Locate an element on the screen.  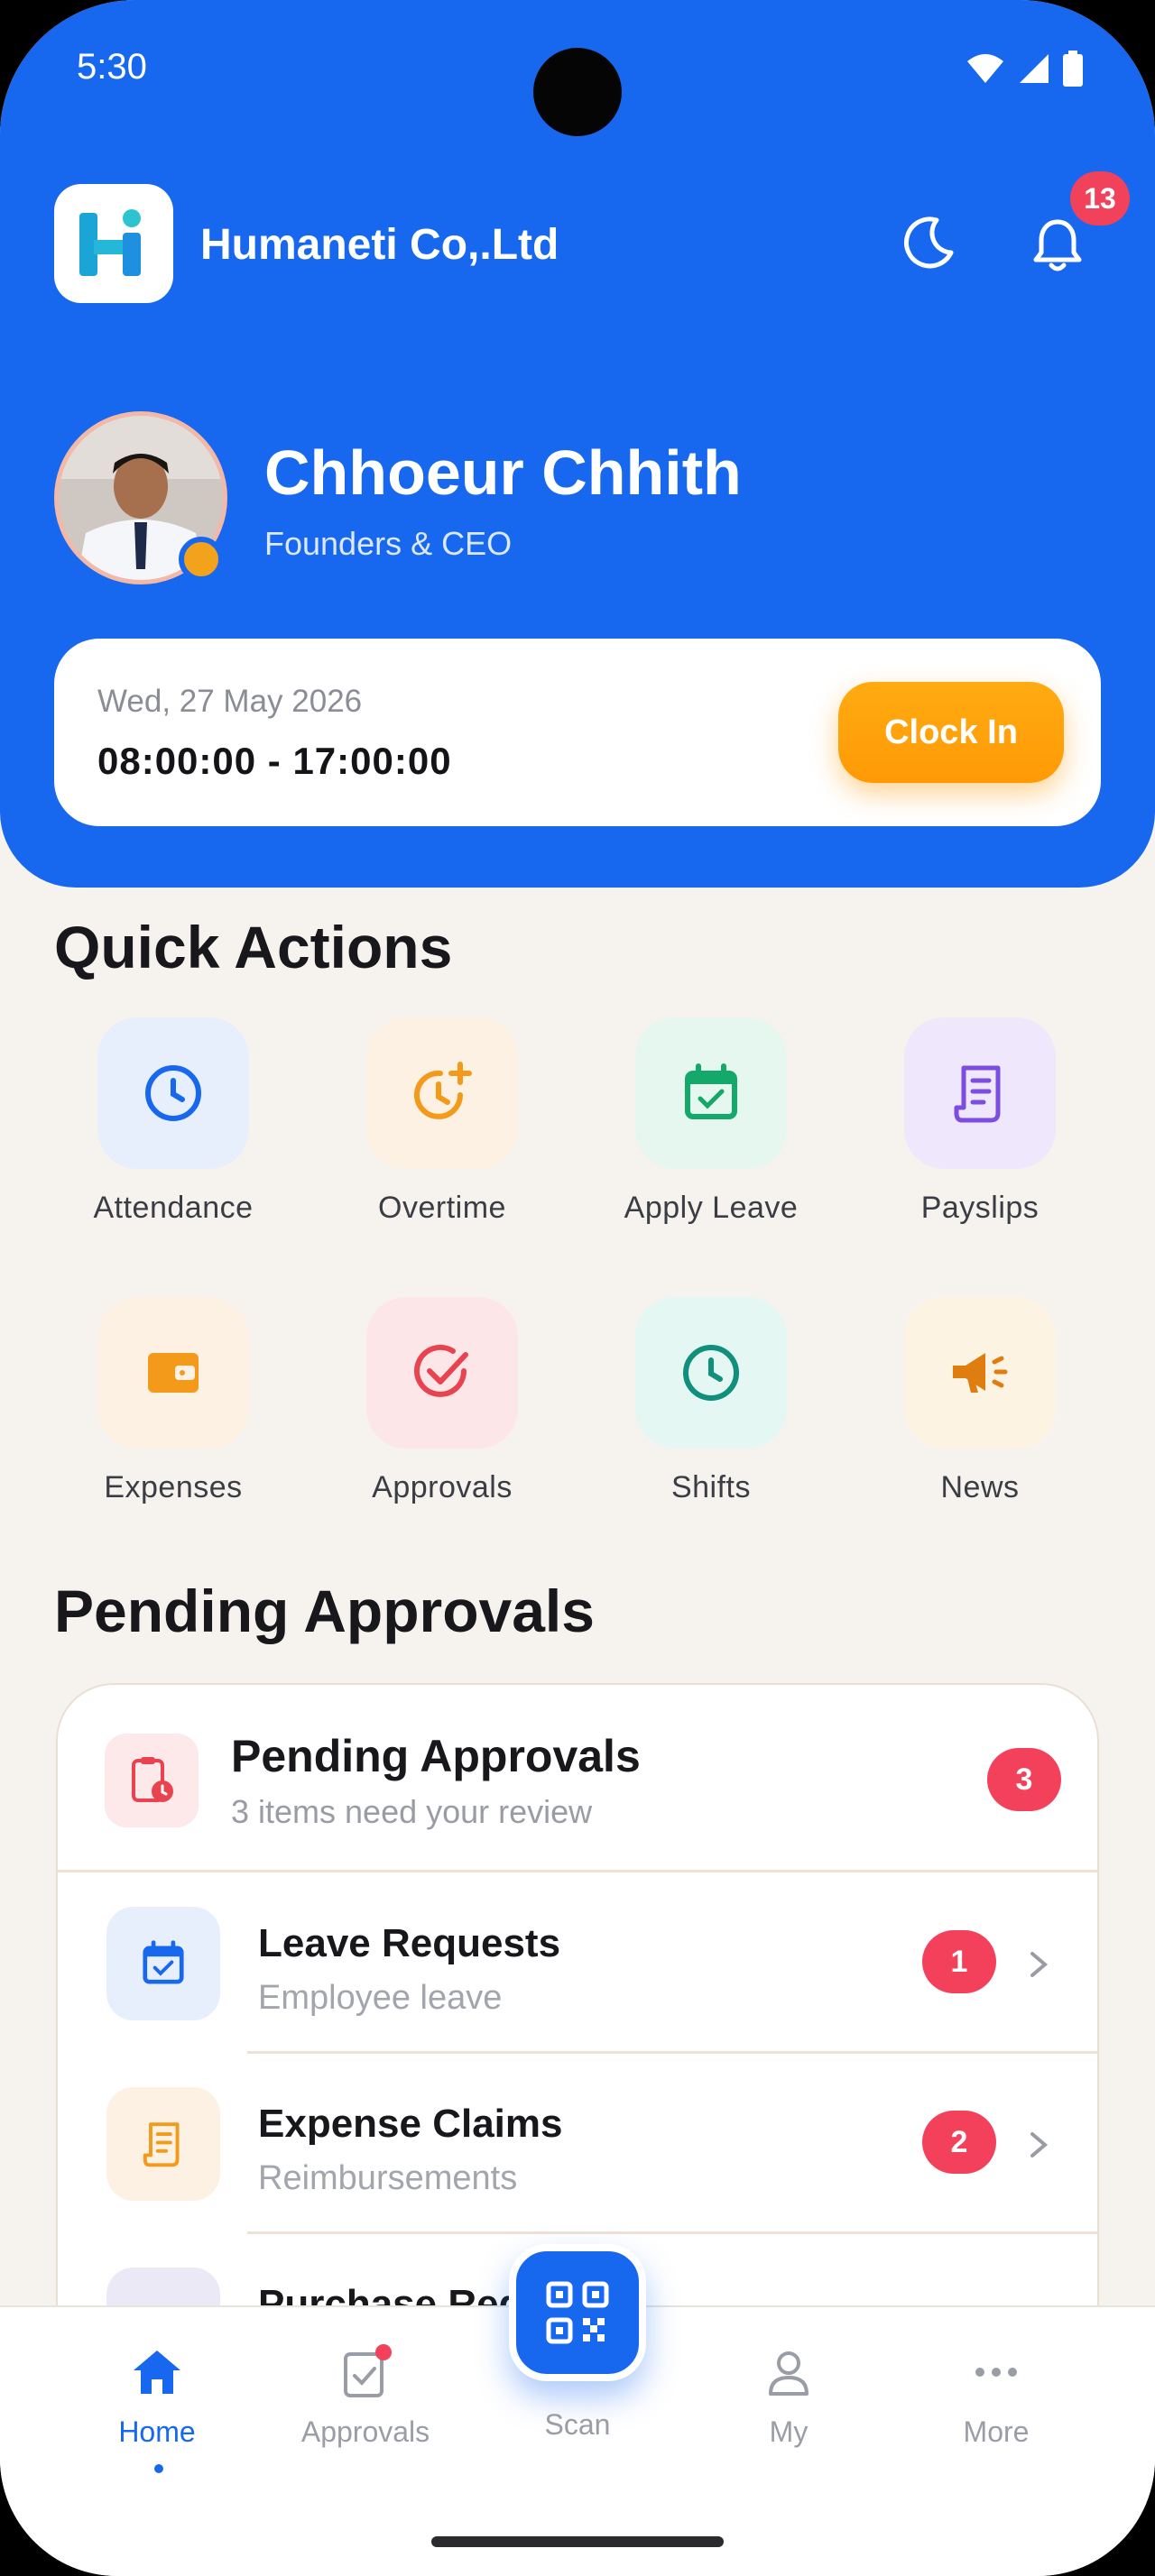
pending-approvals-title: Pending Approvals is located at coordinates (324, 1611).